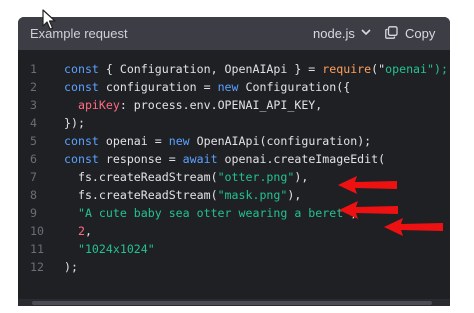  I want to click on code-text: "1024x1024", so click(109, 249).